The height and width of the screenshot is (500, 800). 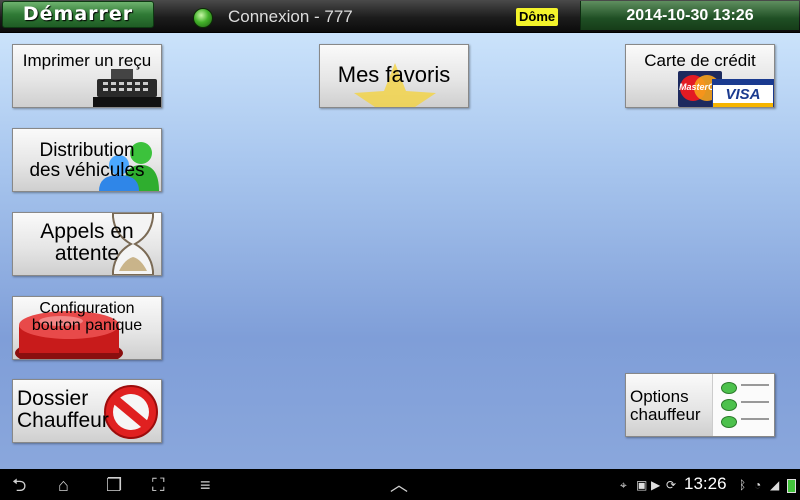 What do you see at coordinates (642, 485) in the screenshot?
I see `image-icon: ▣` at bounding box center [642, 485].